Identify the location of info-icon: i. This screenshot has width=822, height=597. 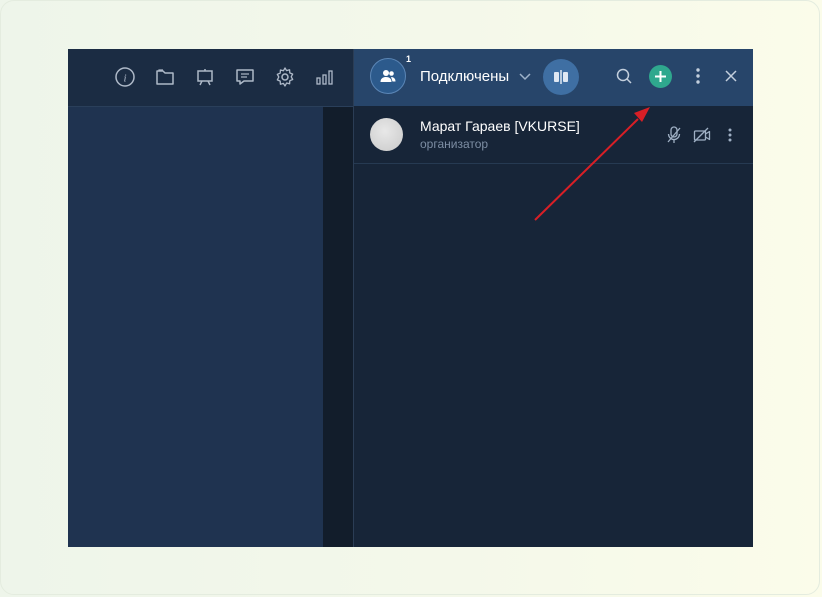
(125, 77).